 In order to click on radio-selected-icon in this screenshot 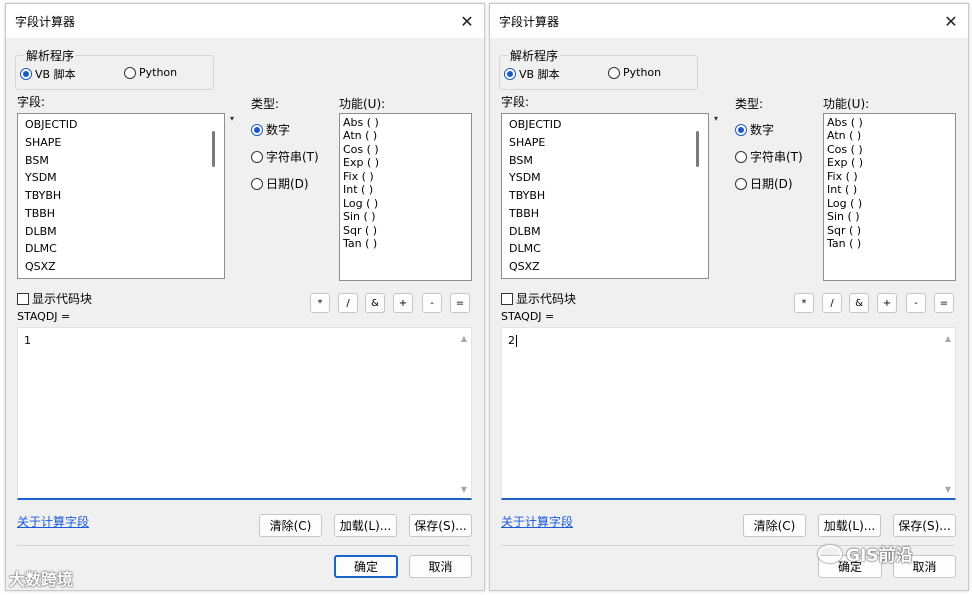, I will do `click(257, 129)`.